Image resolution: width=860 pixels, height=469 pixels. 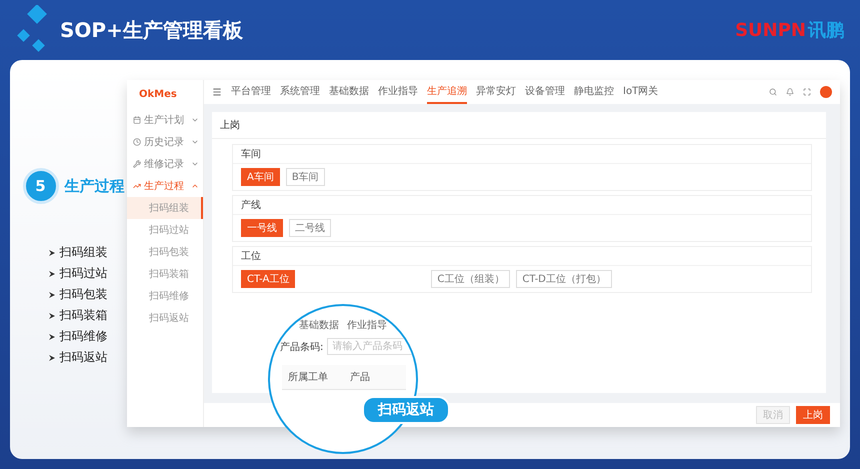 I want to click on sidebar-subitem: 扫码装箱, so click(x=165, y=274).